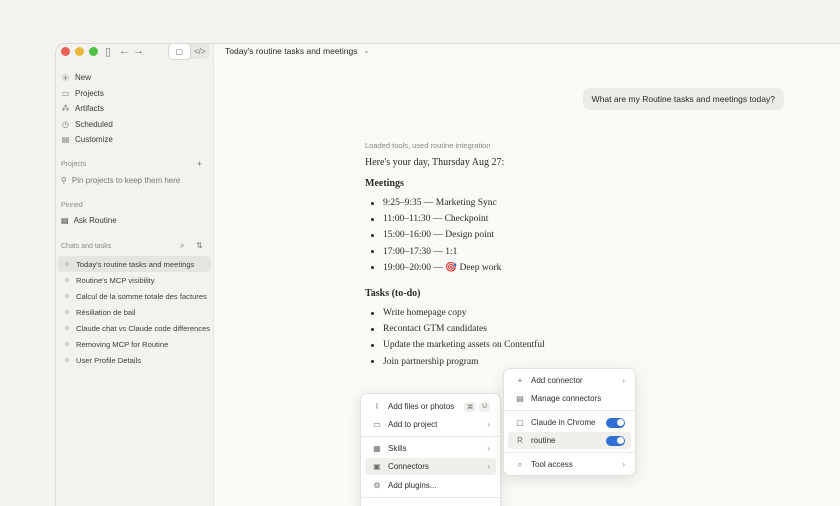  I want to click on minimize-window-button, so click(79, 51).